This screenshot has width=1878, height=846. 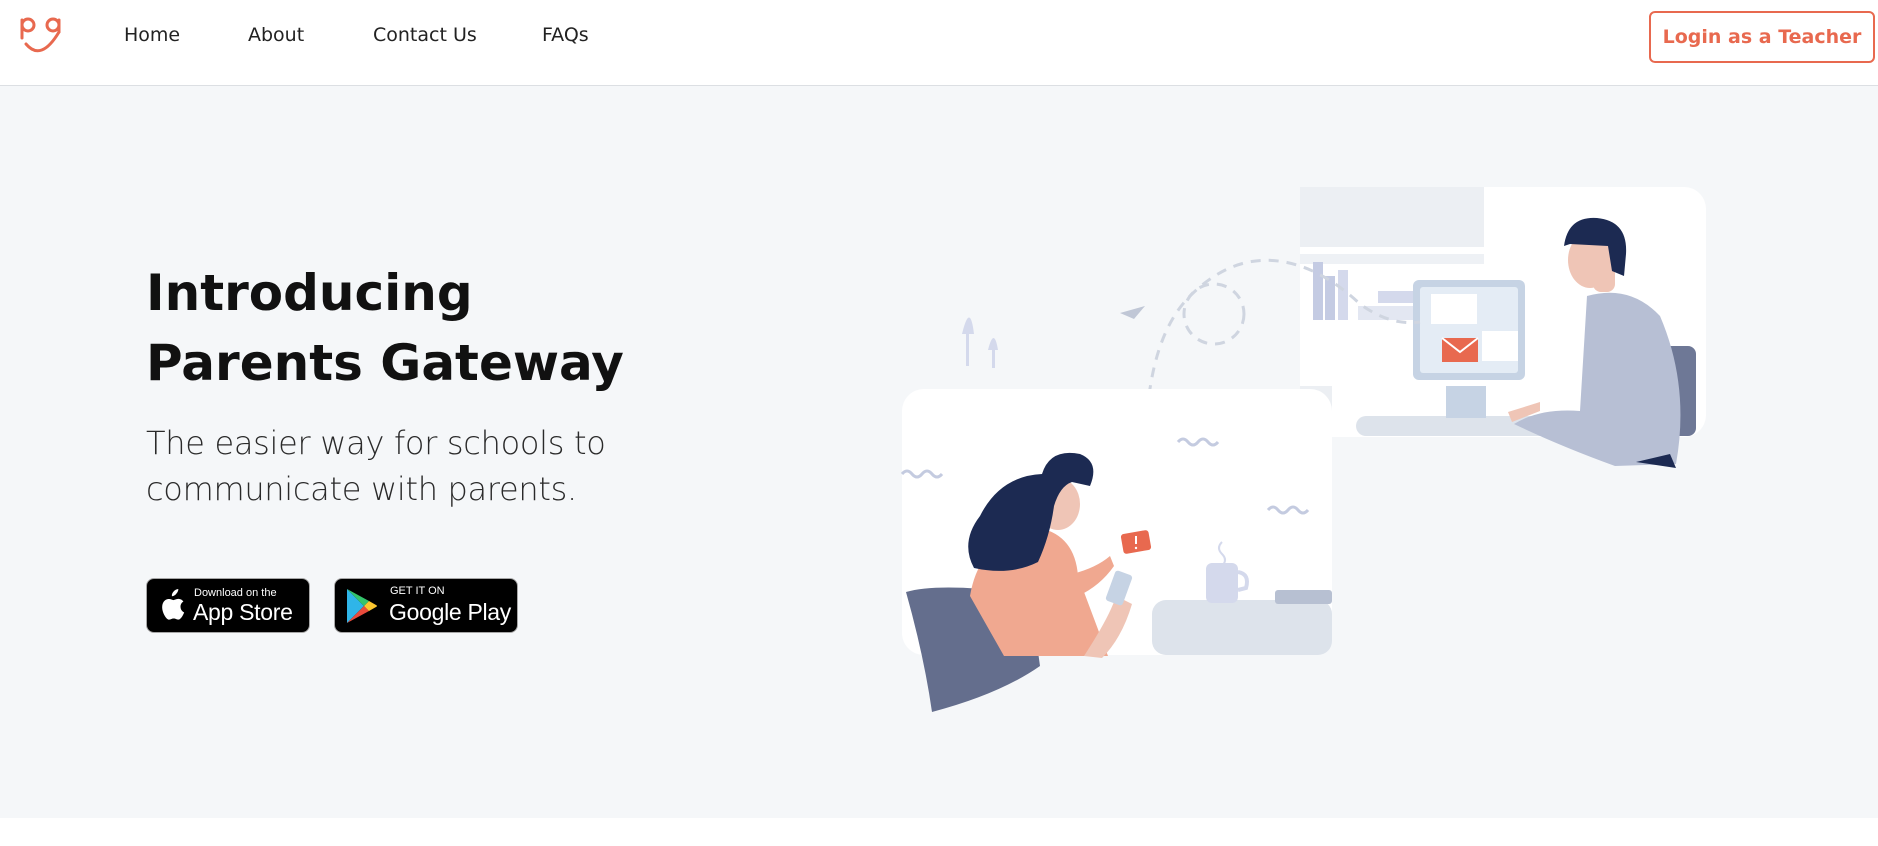 I want to click on app-store-big-text: App Store, so click(x=243, y=612).